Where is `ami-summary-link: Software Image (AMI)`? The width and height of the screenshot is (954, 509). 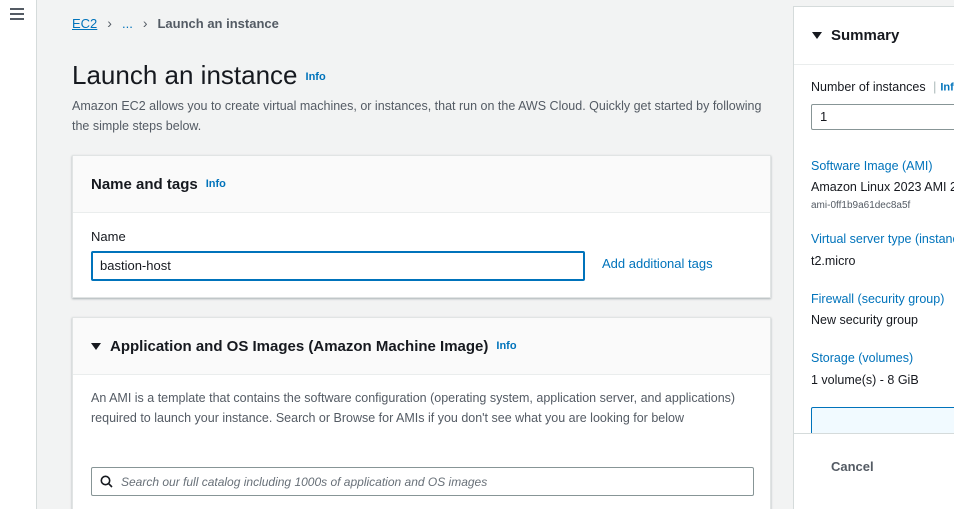
ami-summary-link: Software Image (AMI) is located at coordinates (872, 166).